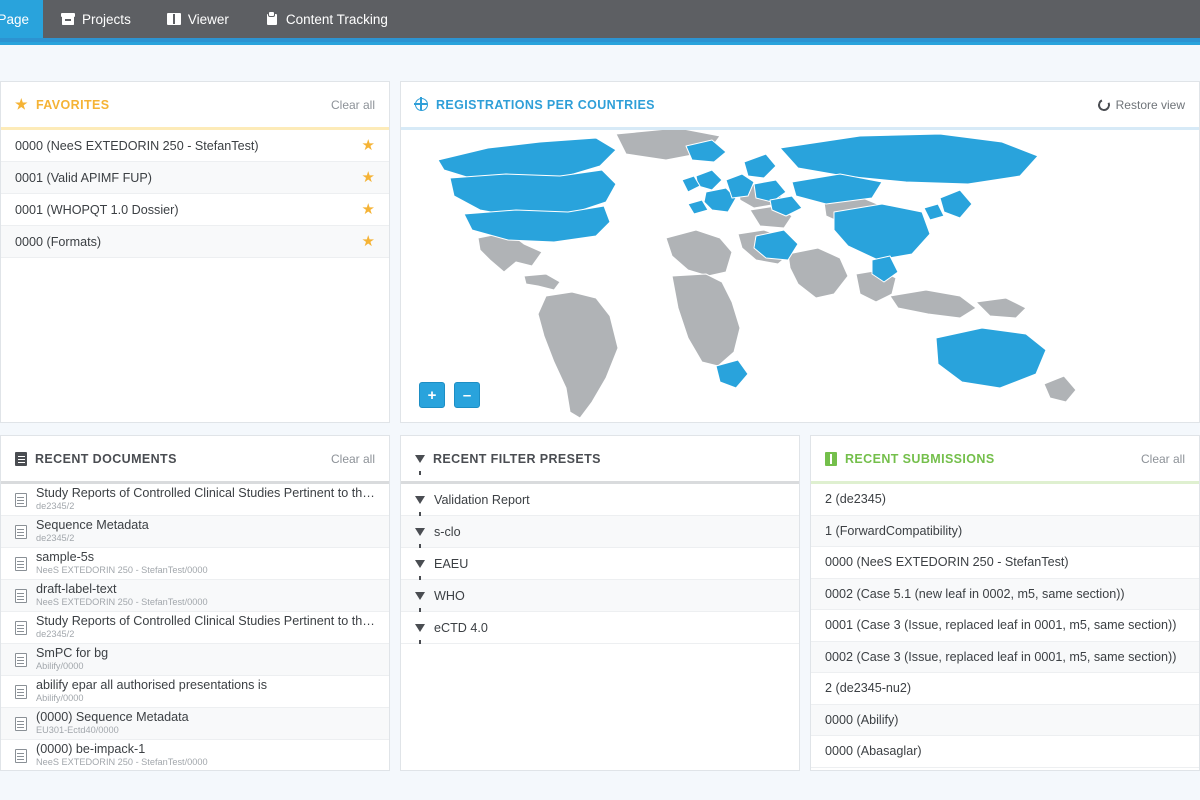 The image size is (1200, 800). What do you see at coordinates (933, 304) in the screenshot?
I see `indonesia` at bounding box center [933, 304].